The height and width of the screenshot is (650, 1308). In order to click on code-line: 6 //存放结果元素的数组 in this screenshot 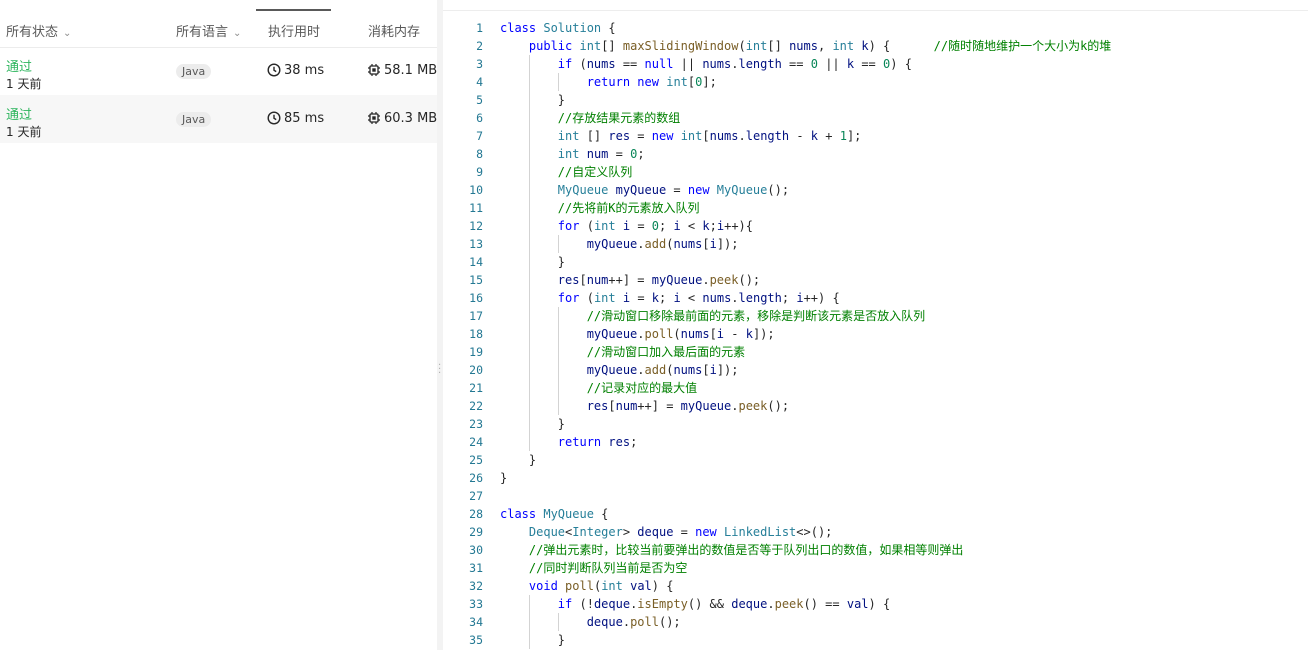, I will do `click(875, 118)`.